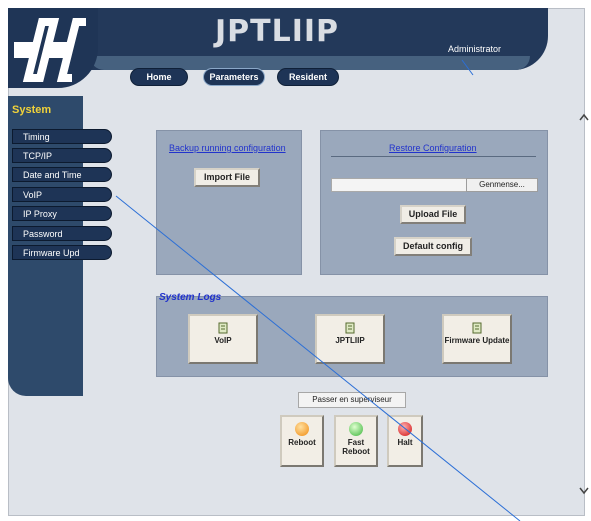 Image resolution: width=591 pixels, height=521 pixels. I want to click on annotation-line-admin, so click(467, 67).